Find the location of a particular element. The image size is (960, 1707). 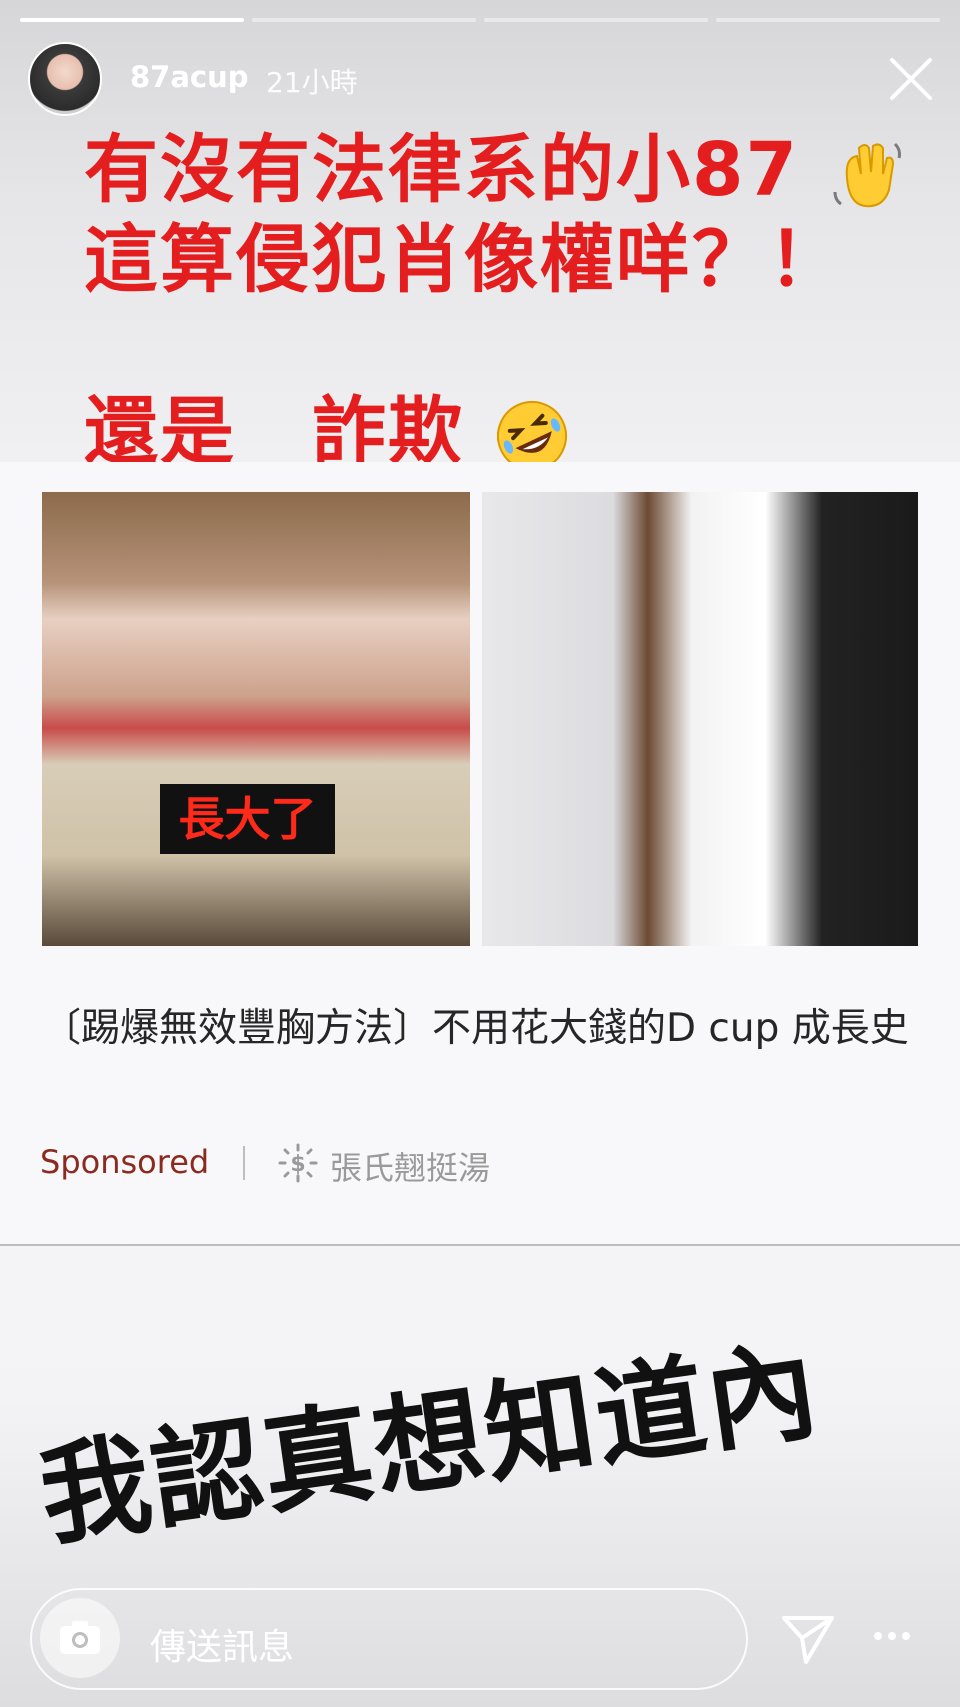

handwritten-caption: 我認真想知道內 is located at coordinates (429, 1443).